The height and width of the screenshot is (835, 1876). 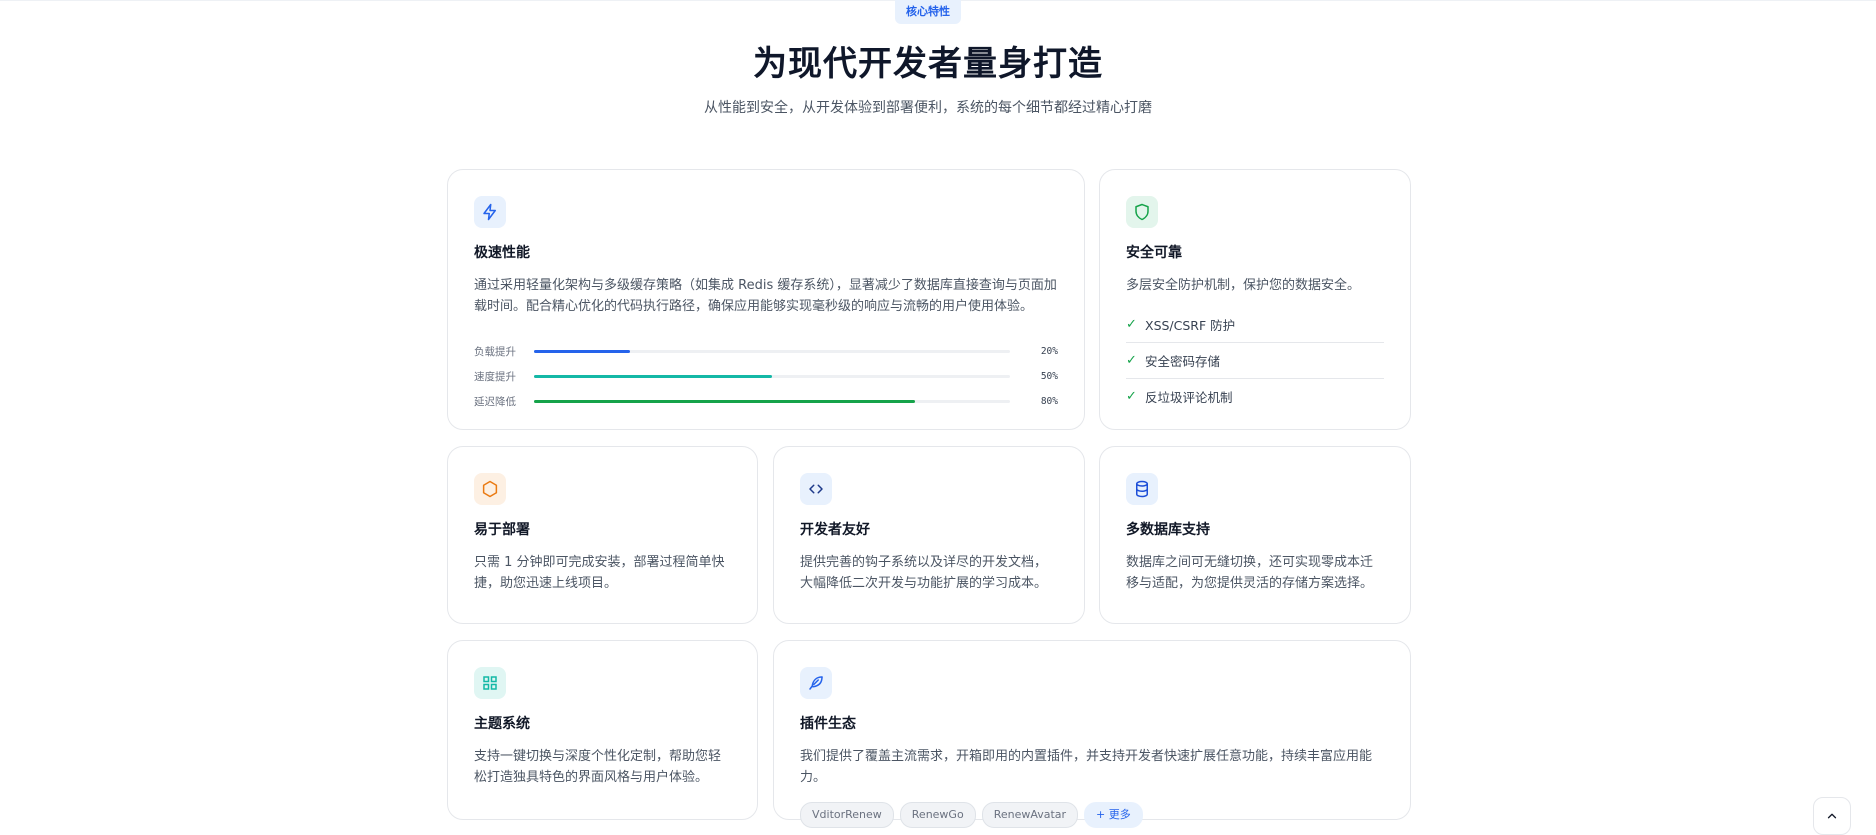 What do you see at coordinates (1189, 397) in the screenshot?
I see `list-item-label: 反垃圾评论机制` at bounding box center [1189, 397].